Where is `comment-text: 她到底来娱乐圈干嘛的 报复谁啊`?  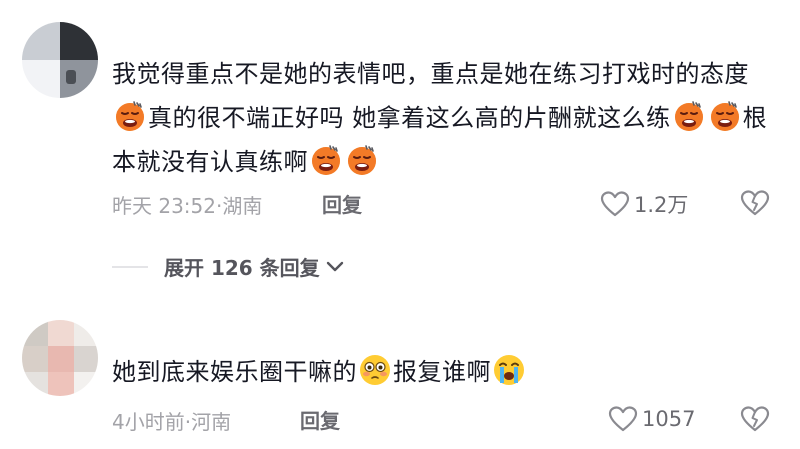 comment-text: 她到底来娱乐圈干嘛的 报复谁啊 is located at coordinates (442, 372).